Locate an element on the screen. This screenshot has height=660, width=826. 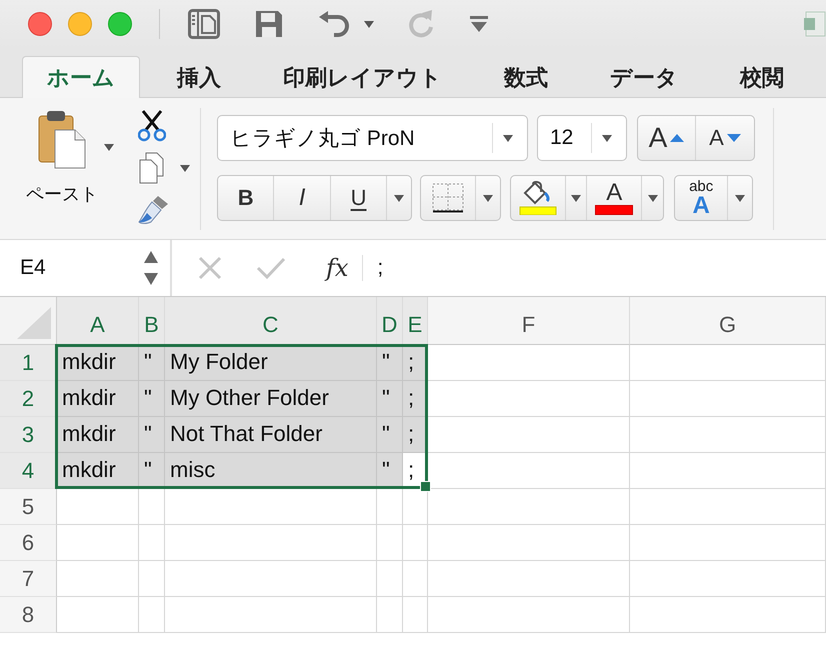
ribbon-tab: 挿入 is located at coordinates (199, 77).